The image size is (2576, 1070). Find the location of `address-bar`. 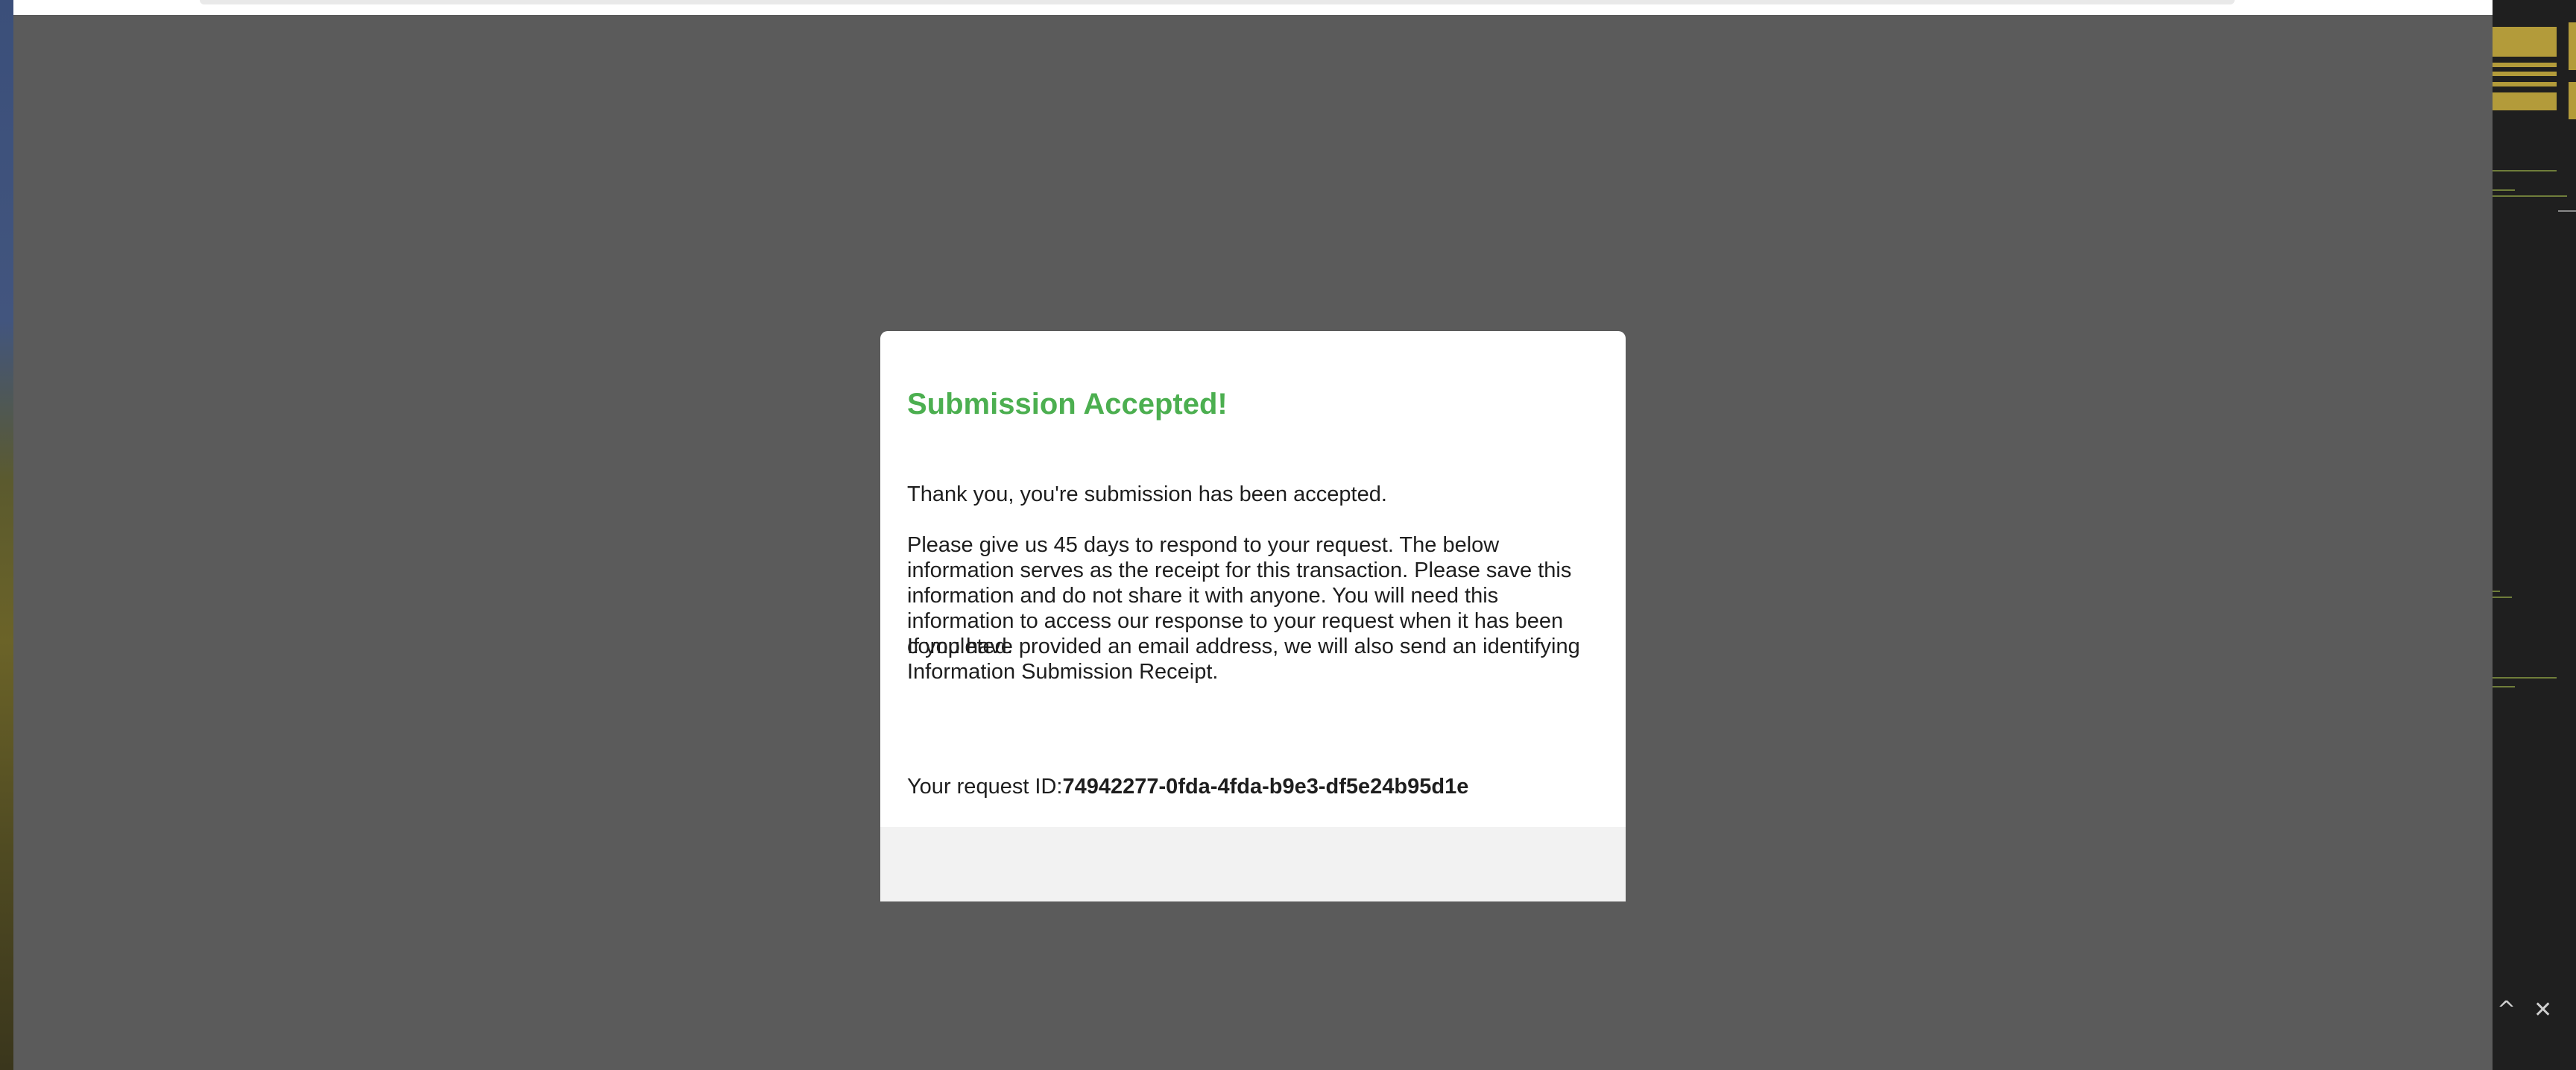

address-bar is located at coordinates (1218, 2).